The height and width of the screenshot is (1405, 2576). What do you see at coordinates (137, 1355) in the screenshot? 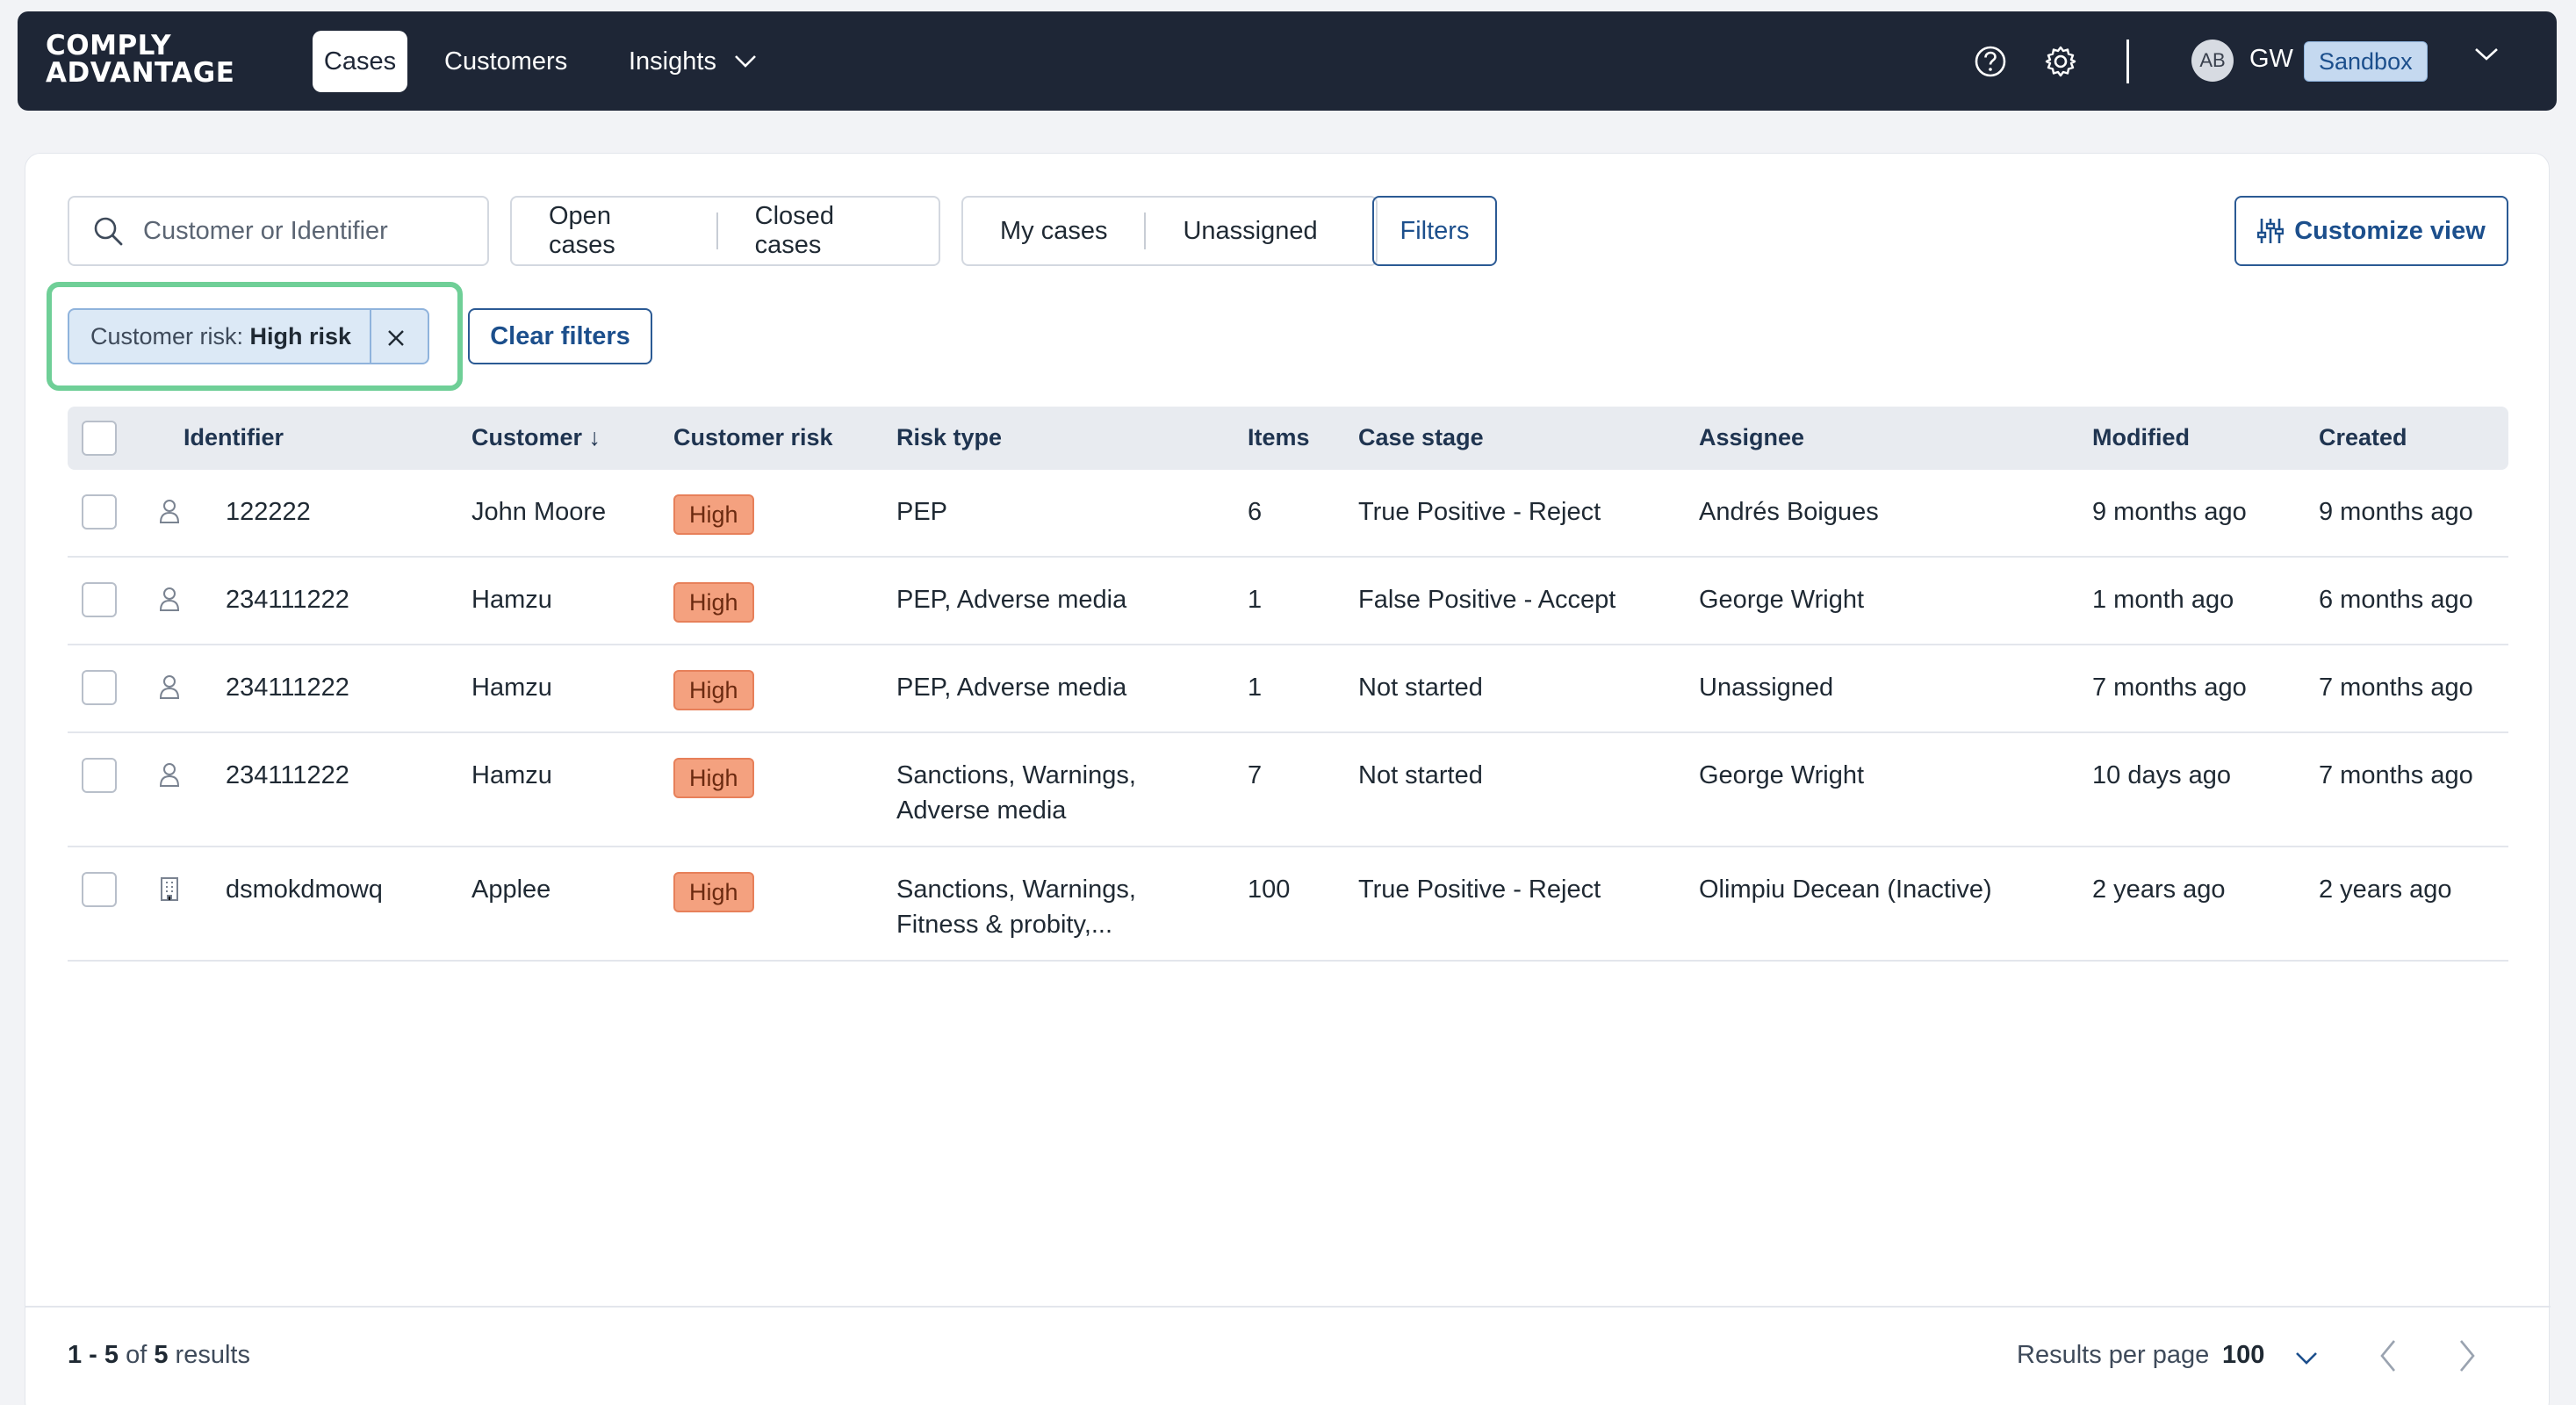
I see `results-of: of` at bounding box center [137, 1355].